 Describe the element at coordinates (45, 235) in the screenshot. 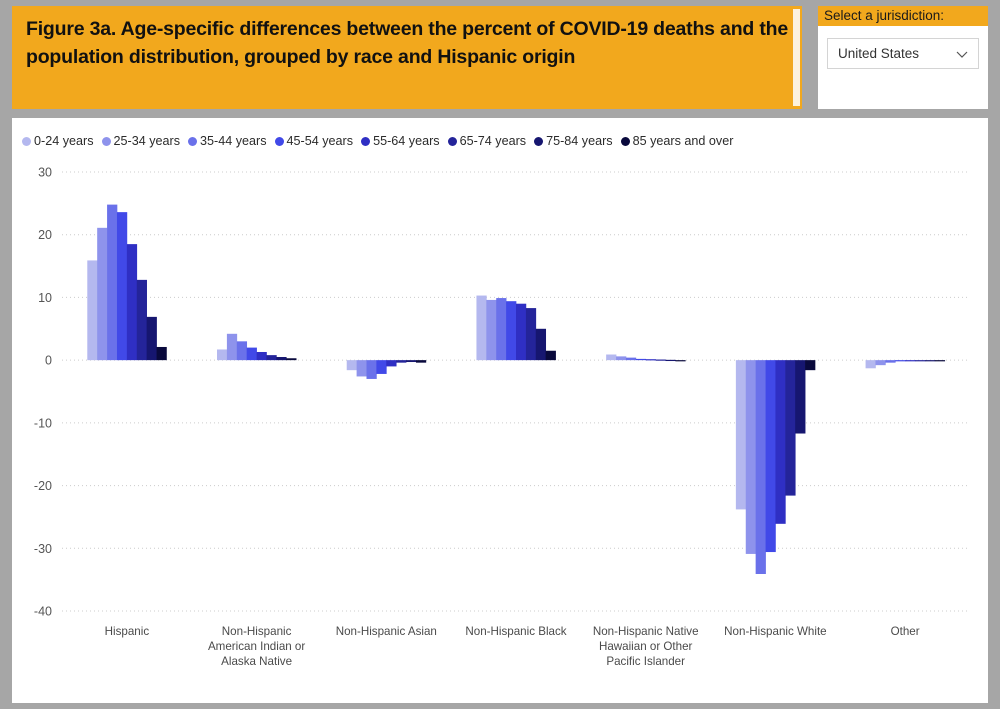

I see `y-axis-tick-label: 20` at that location.